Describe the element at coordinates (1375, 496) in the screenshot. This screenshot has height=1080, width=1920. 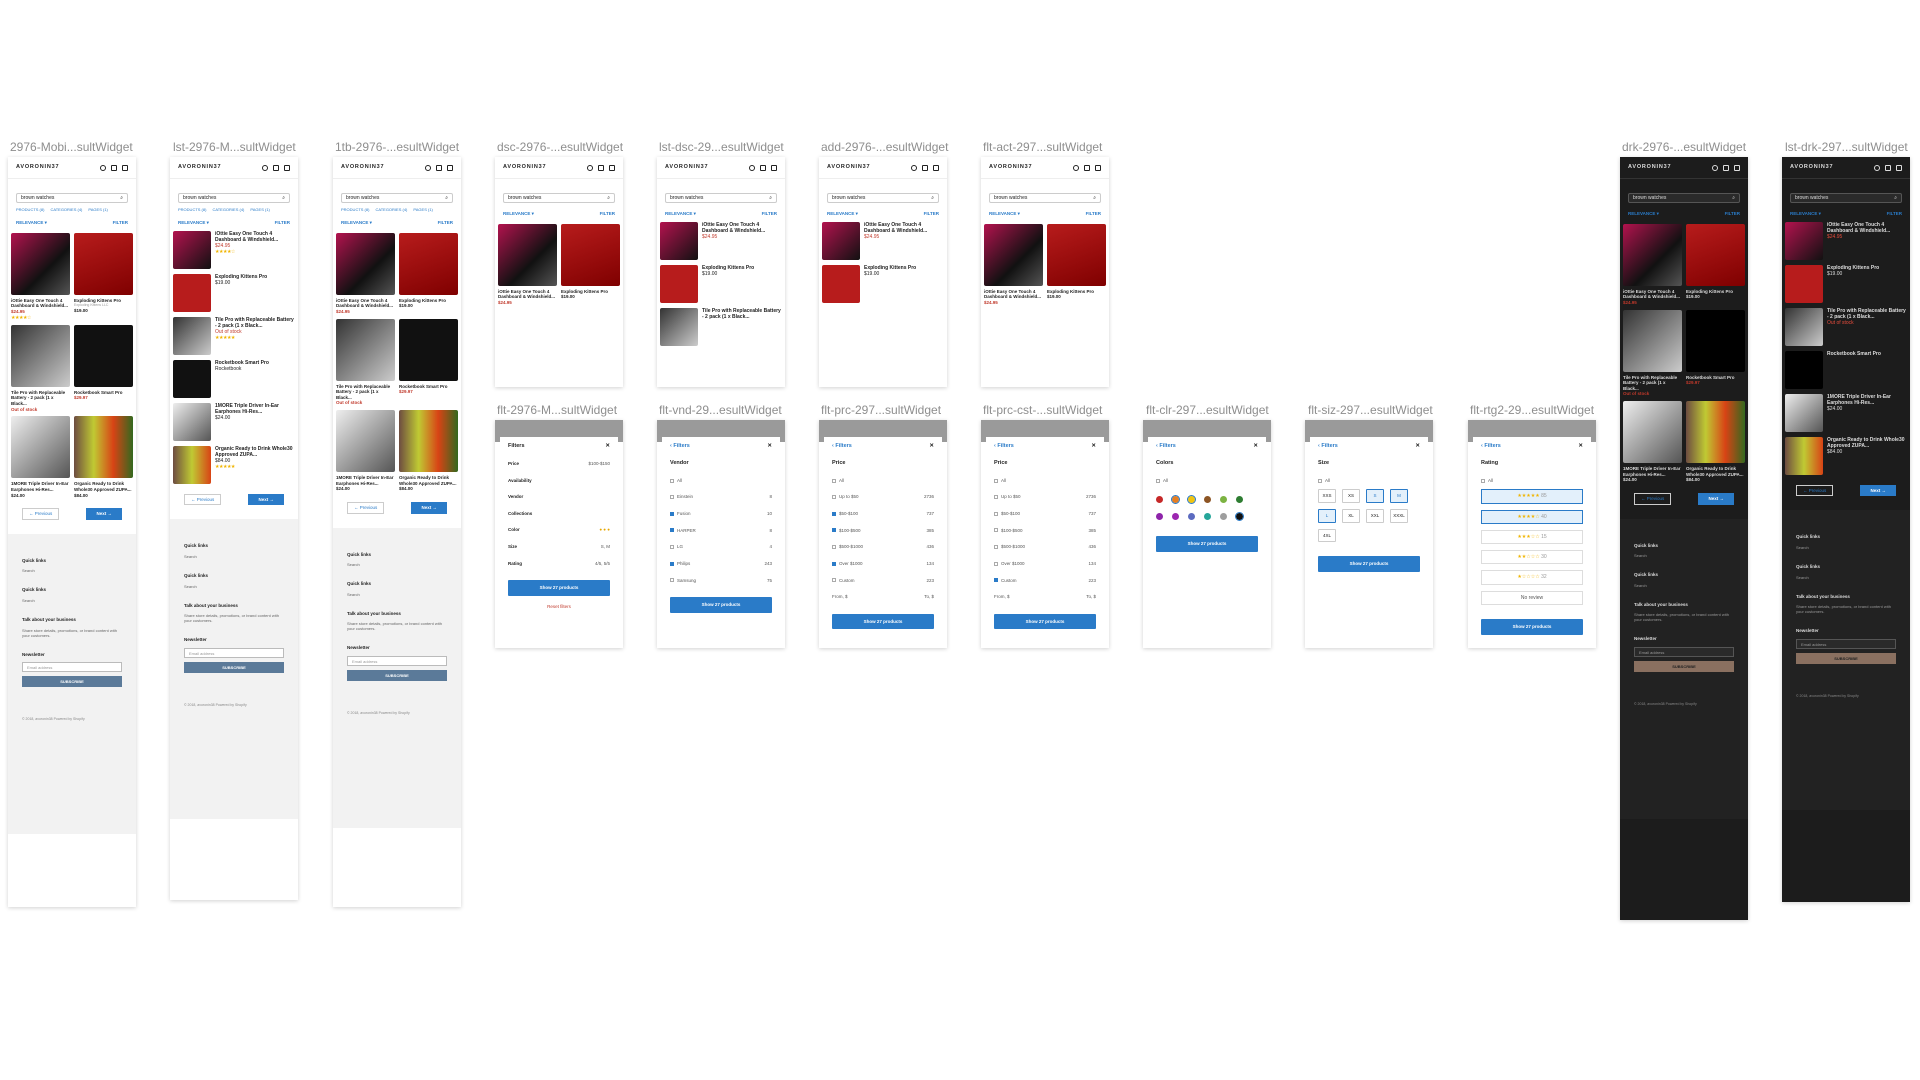
I see `size-chip: S` at that location.